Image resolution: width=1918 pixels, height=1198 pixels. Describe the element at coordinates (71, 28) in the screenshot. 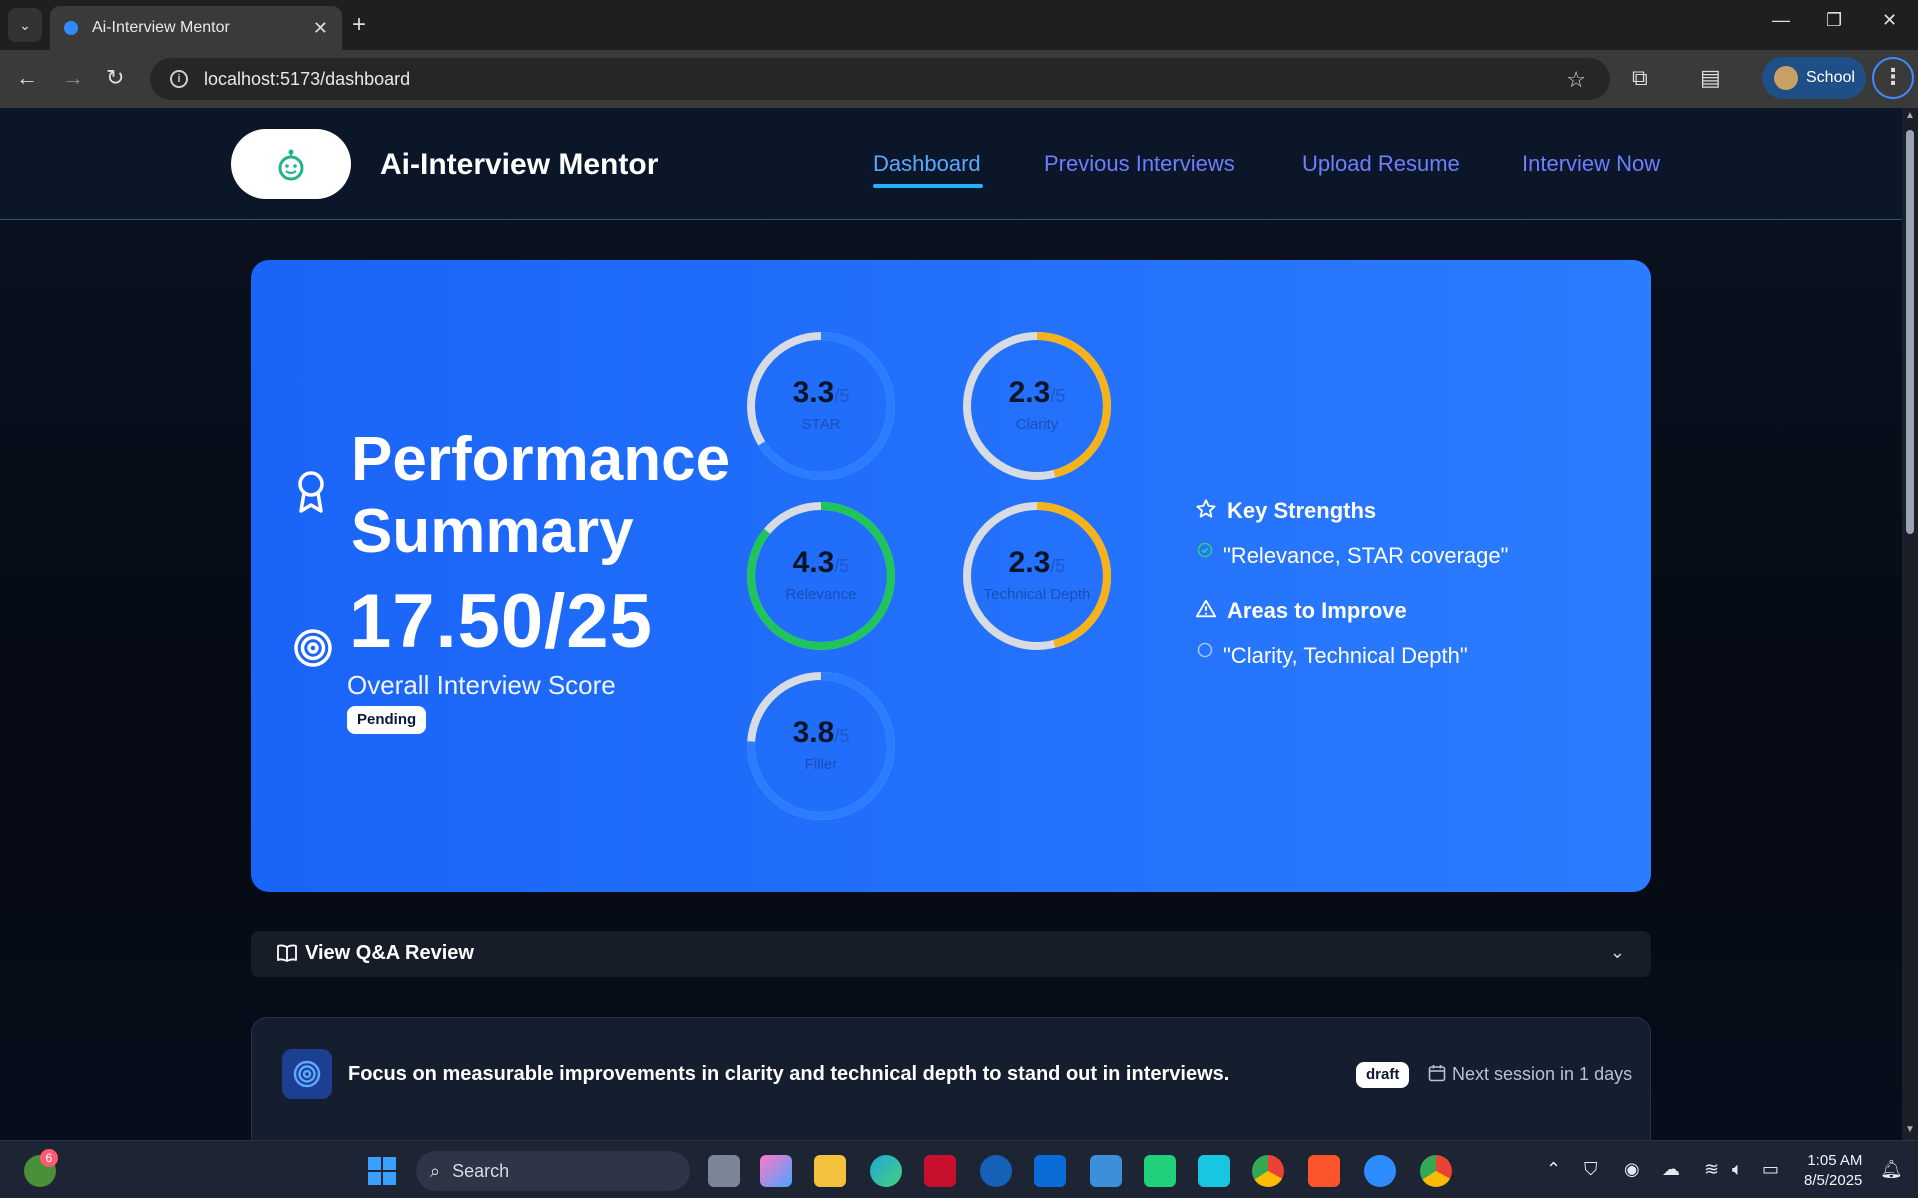

I see `tab-favicon-icon` at that location.